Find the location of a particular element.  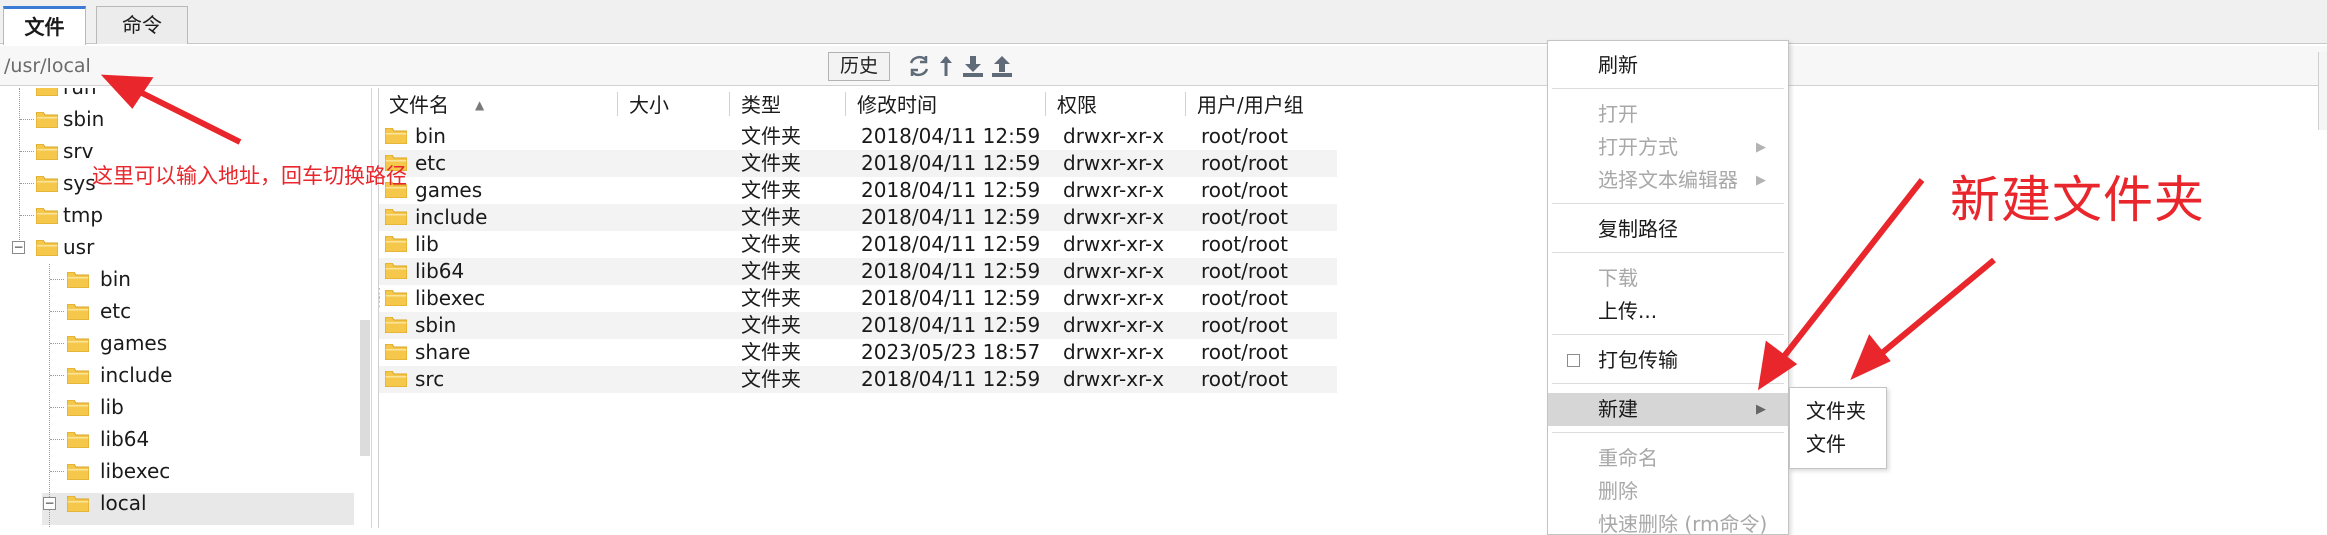

menu-item: 下载 is located at coordinates (1668, 278).